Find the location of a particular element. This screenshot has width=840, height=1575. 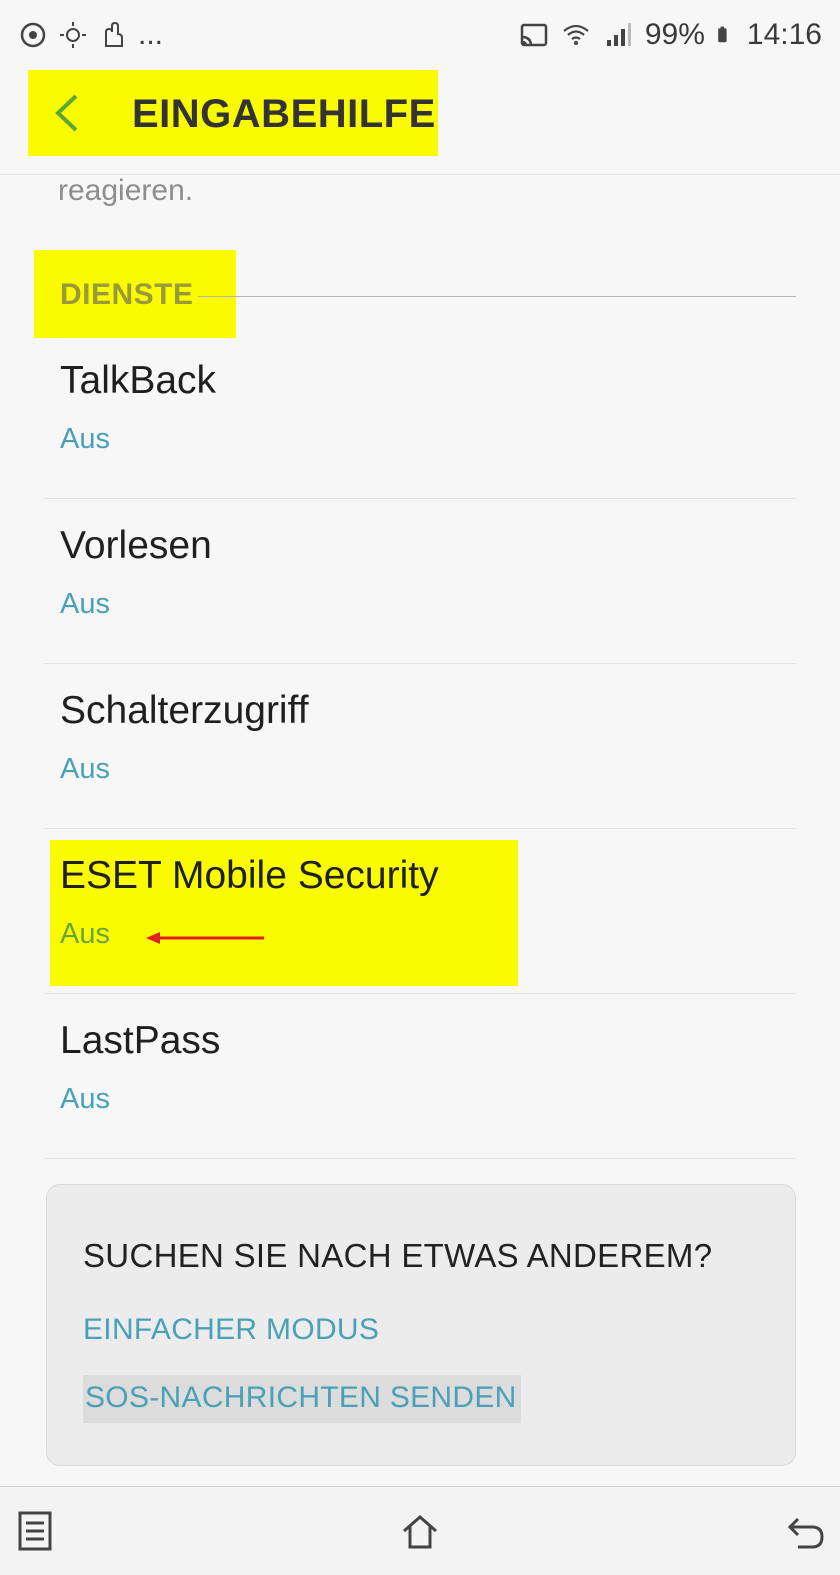

section-header-dienste: DIENSTE is located at coordinates (415, 294).